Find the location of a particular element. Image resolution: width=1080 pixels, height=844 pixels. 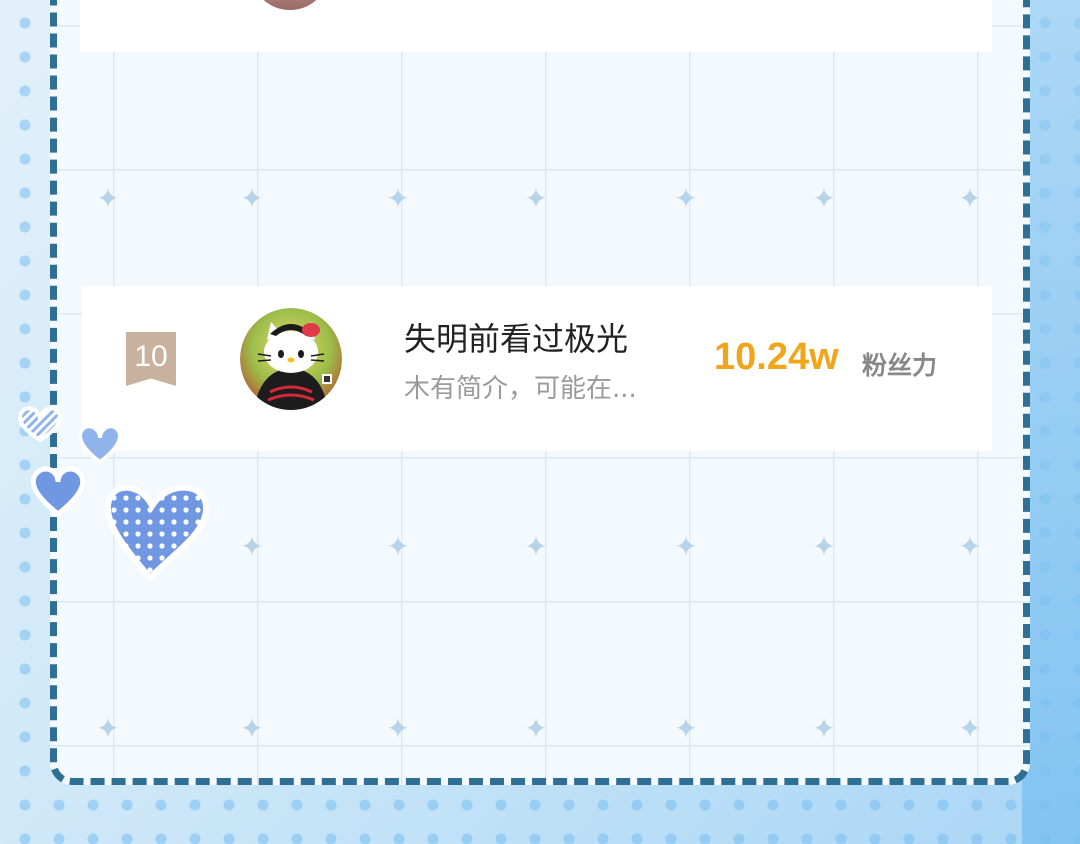

hello-kitty-avatar-icon is located at coordinates (291, 359).